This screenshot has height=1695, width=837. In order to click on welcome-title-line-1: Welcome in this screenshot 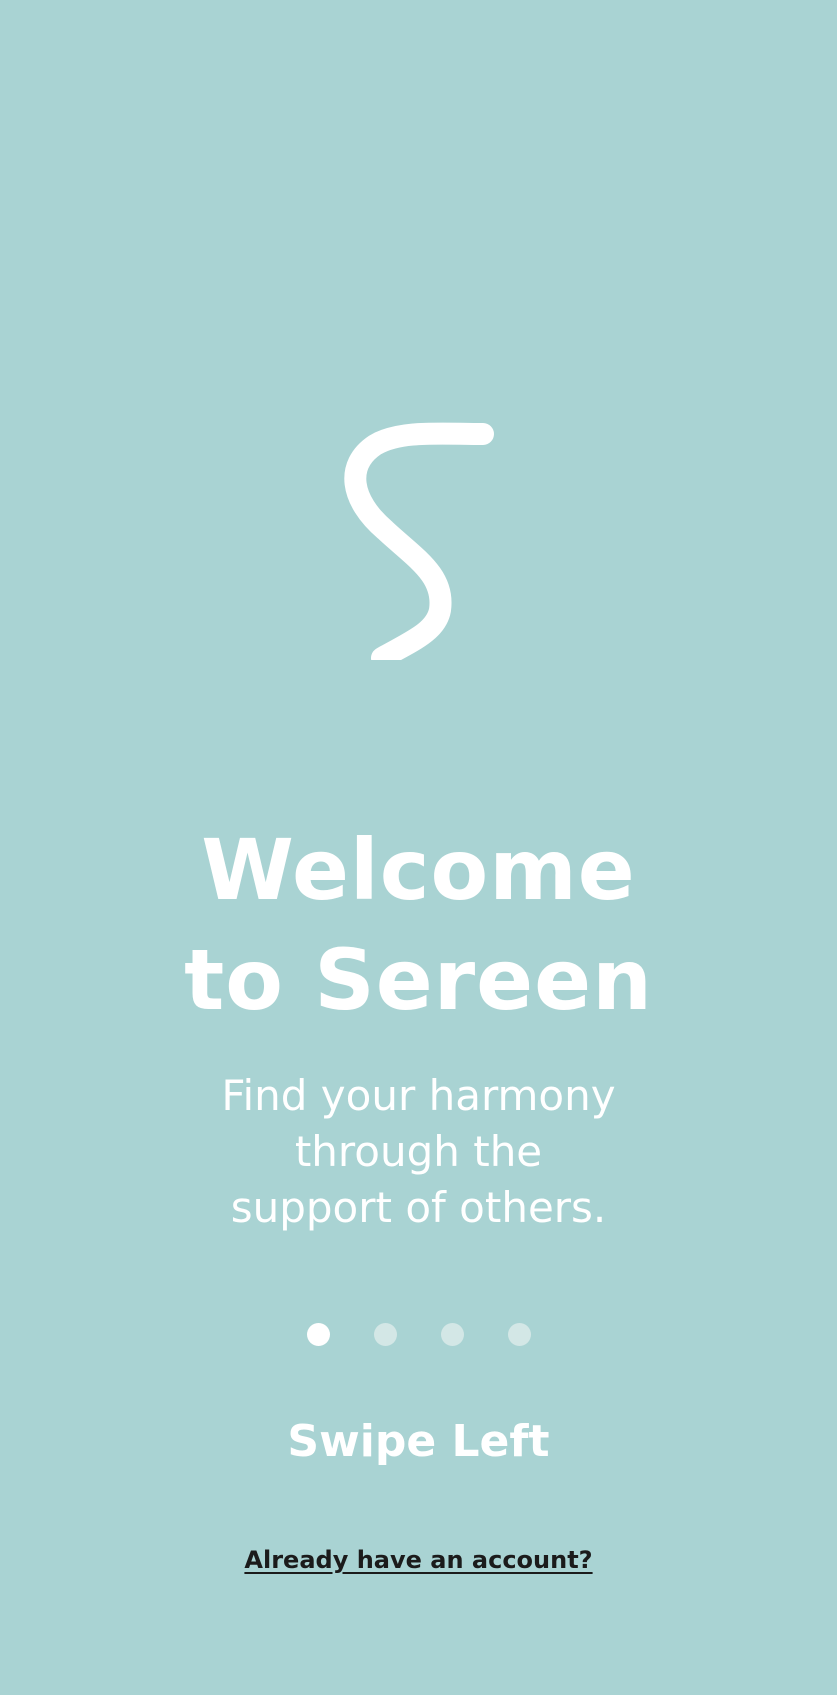, I will do `click(418, 870)`.